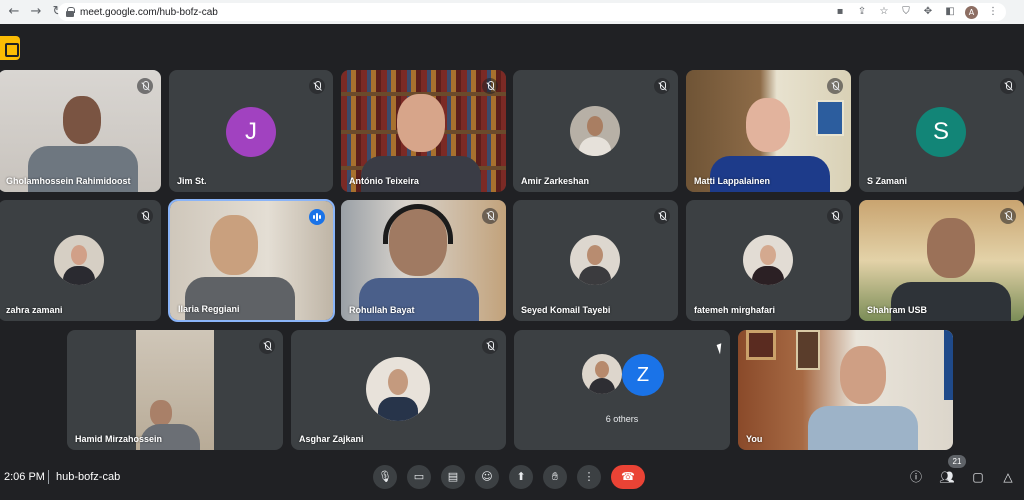 This screenshot has height=500, width=1024. I want to click on menu-dots-icon: ⋮, so click(993, 12).